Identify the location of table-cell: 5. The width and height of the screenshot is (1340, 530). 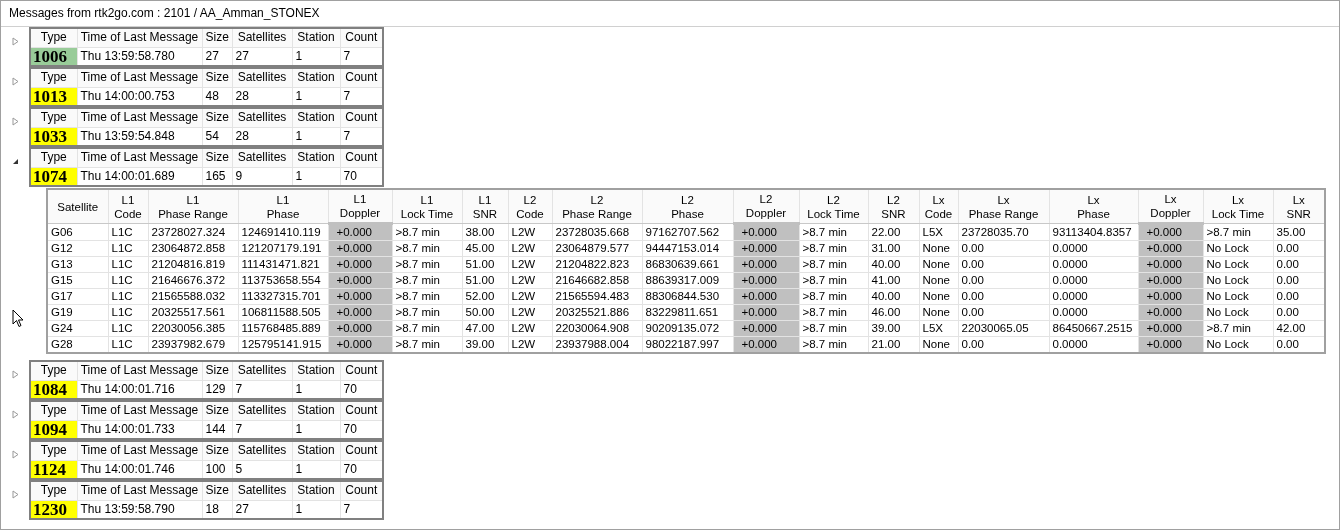
(262, 469).